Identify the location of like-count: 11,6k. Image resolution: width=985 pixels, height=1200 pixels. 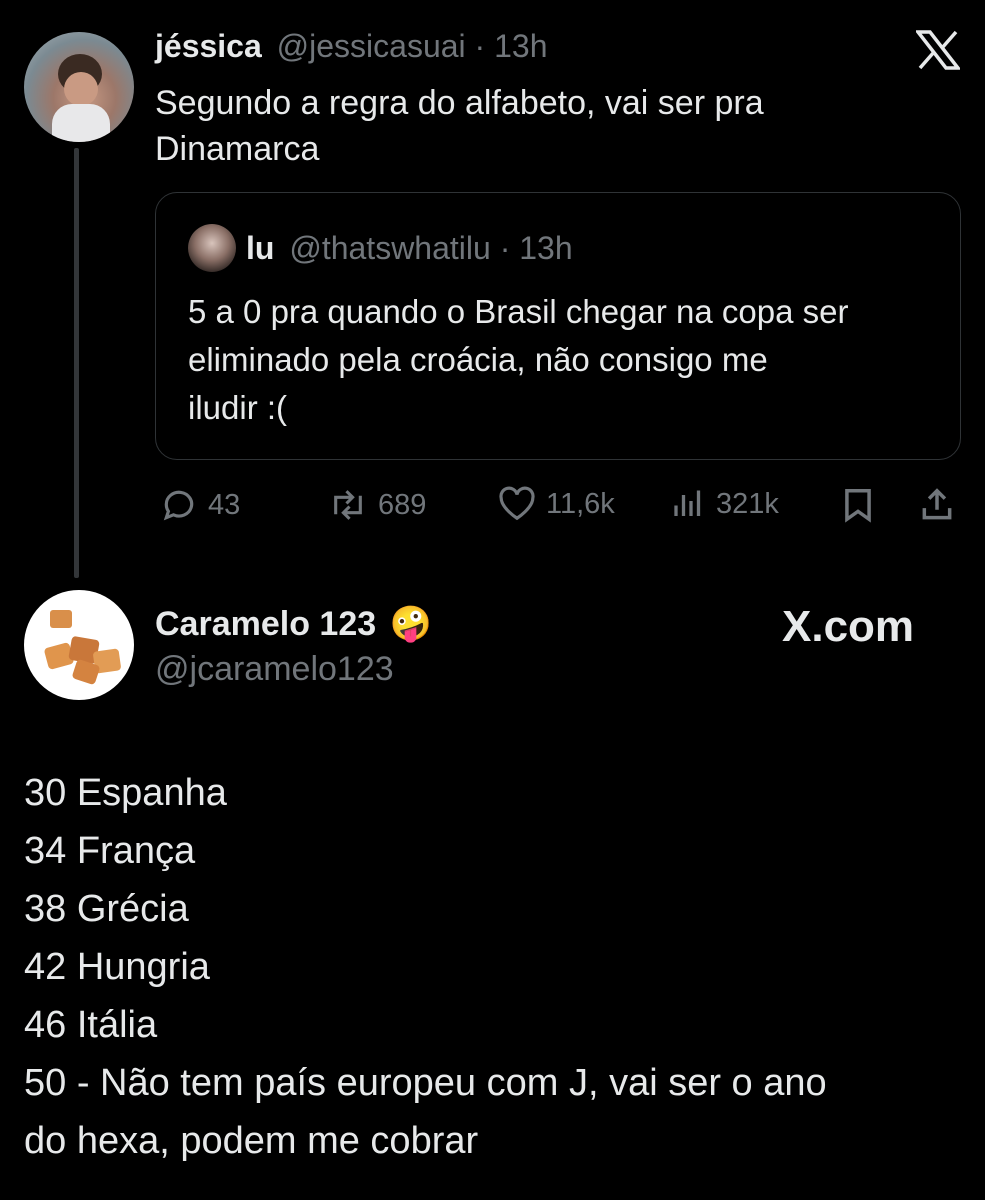
(580, 503).